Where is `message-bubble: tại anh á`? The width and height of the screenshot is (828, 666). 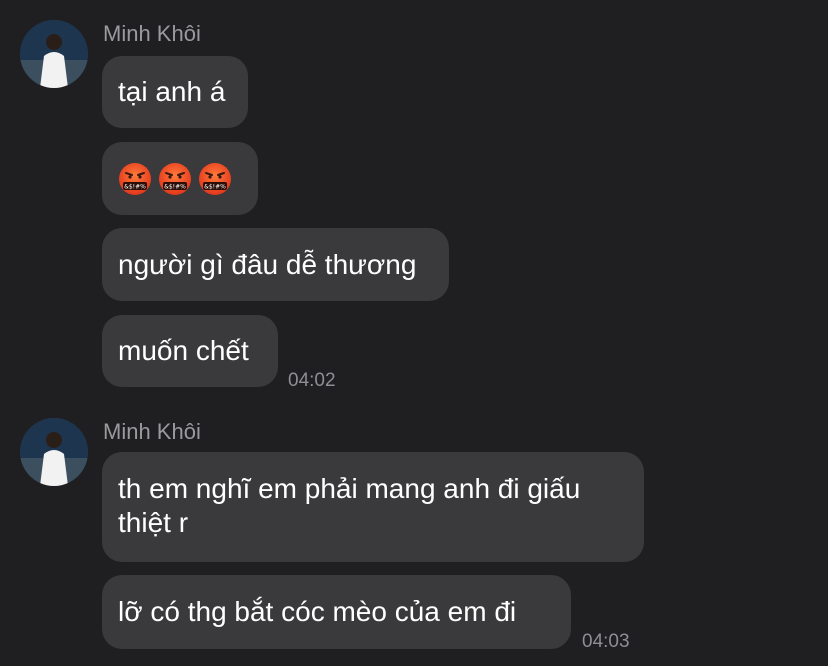 message-bubble: tại anh á is located at coordinates (175, 92).